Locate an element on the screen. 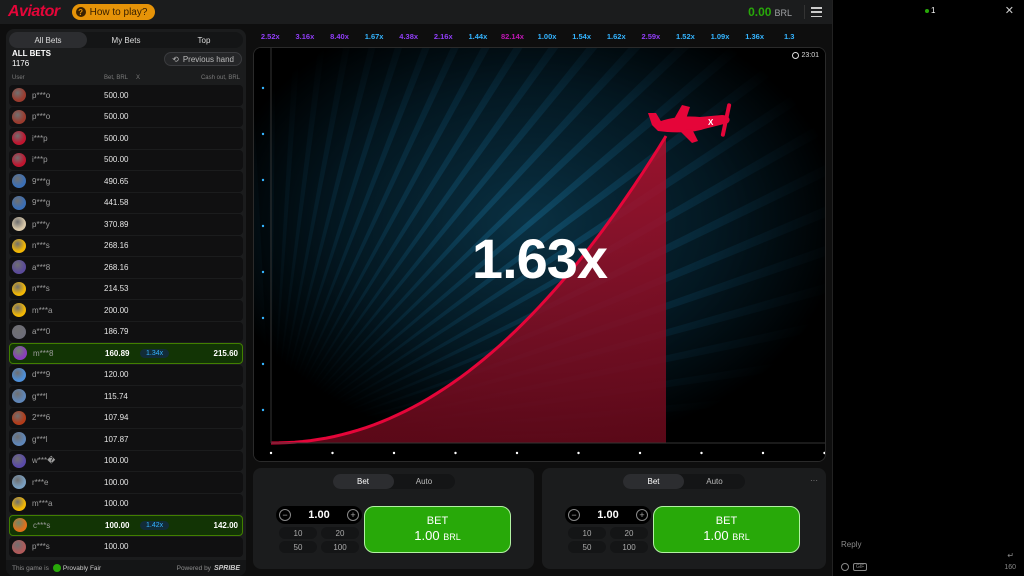 This screenshot has width=1024, height=576. hamburger-menu-icon is located at coordinates (814, 12).